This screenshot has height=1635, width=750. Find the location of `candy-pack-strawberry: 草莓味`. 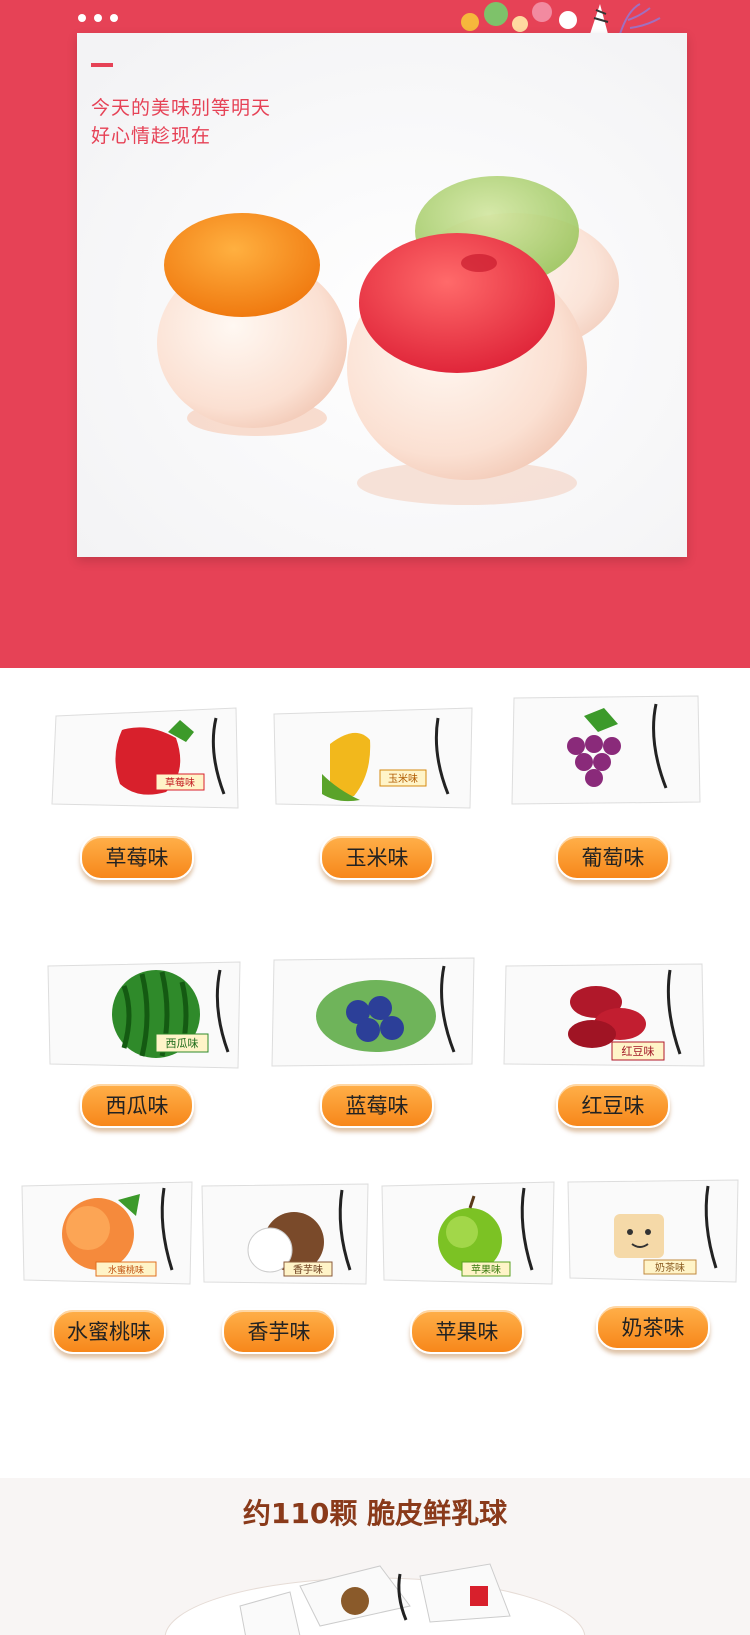

candy-pack-strawberry: 草莓味 is located at coordinates (145, 758).